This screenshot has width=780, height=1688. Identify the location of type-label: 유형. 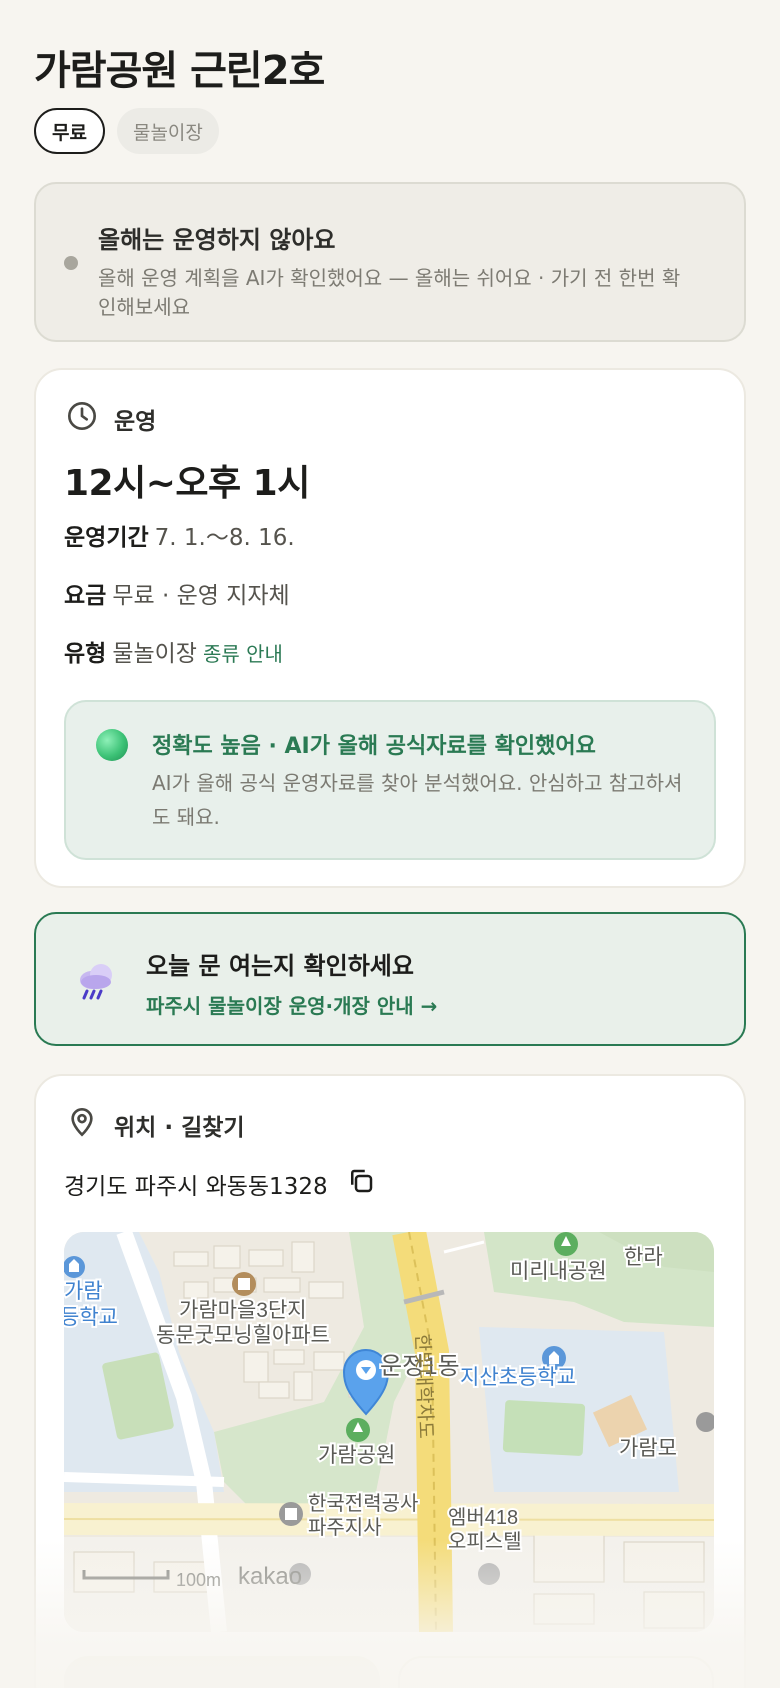
(85, 654).